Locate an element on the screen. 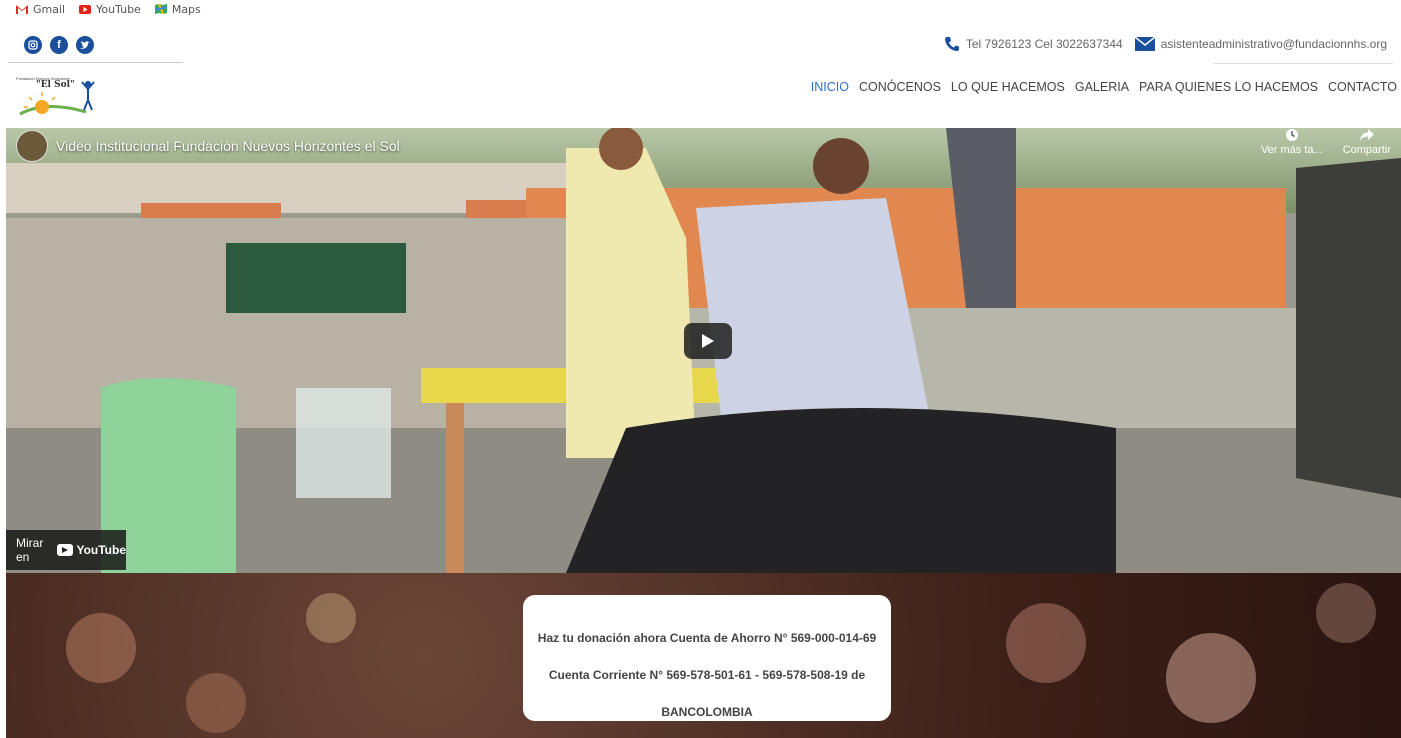 The image size is (1401, 738). phone-text: Tel 7926123 Cel 3022637344 is located at coordinates (1044, 44).